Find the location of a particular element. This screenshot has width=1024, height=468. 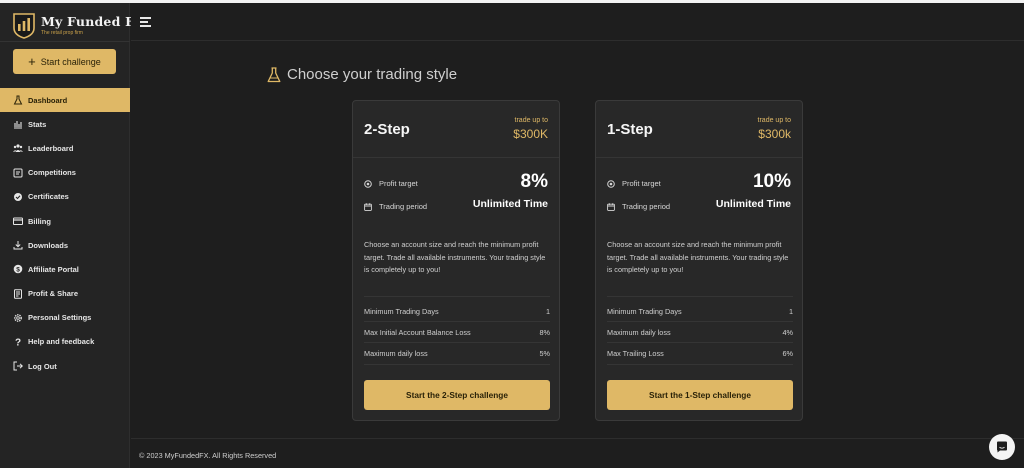

sidebar-item-downloads: Downloads is located at coordinates (65, 245).